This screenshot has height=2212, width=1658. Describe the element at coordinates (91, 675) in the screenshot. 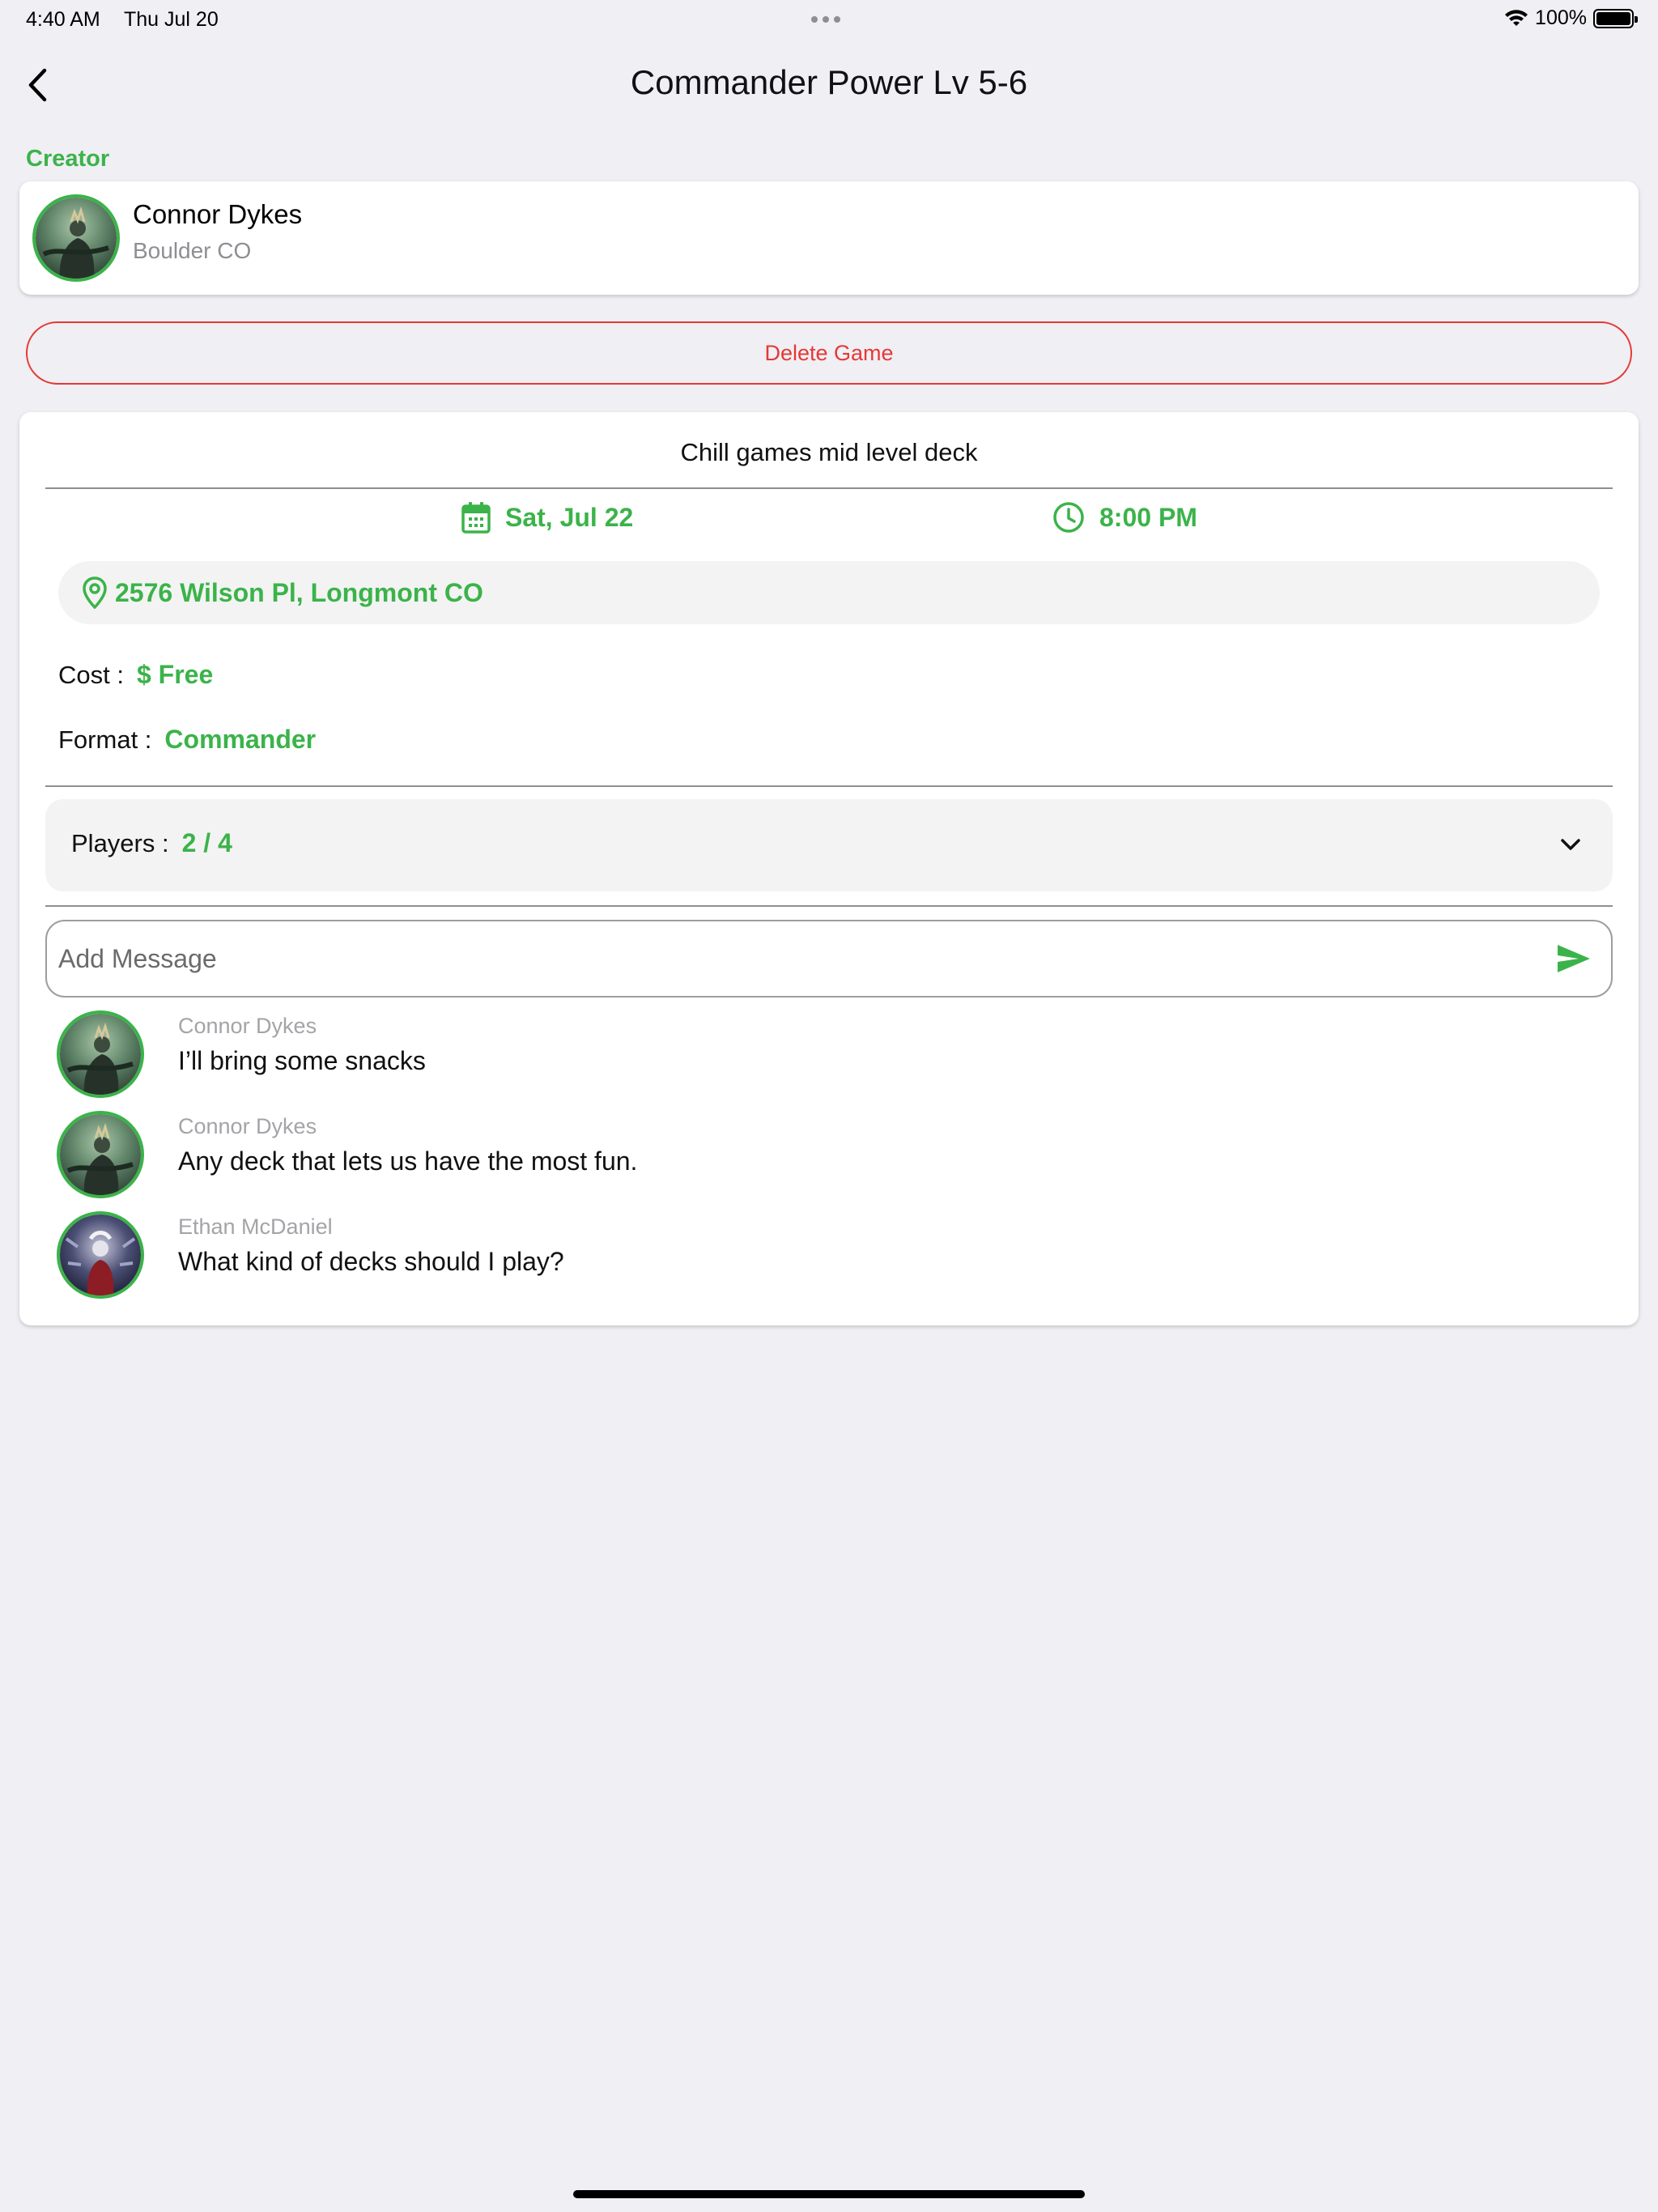

I see `cost-label: Cost :` at that location.